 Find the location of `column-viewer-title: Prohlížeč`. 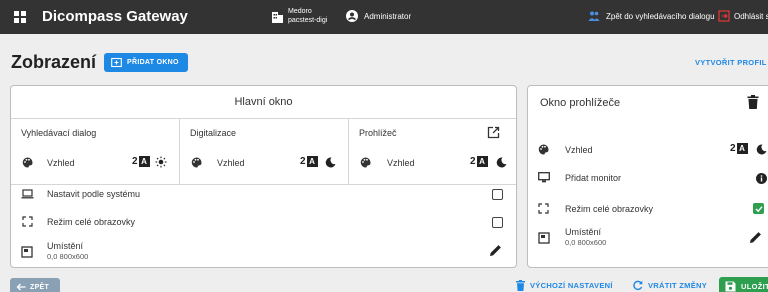

column-viewer-title: Prohlížeč is located at coordinates (378, 133).